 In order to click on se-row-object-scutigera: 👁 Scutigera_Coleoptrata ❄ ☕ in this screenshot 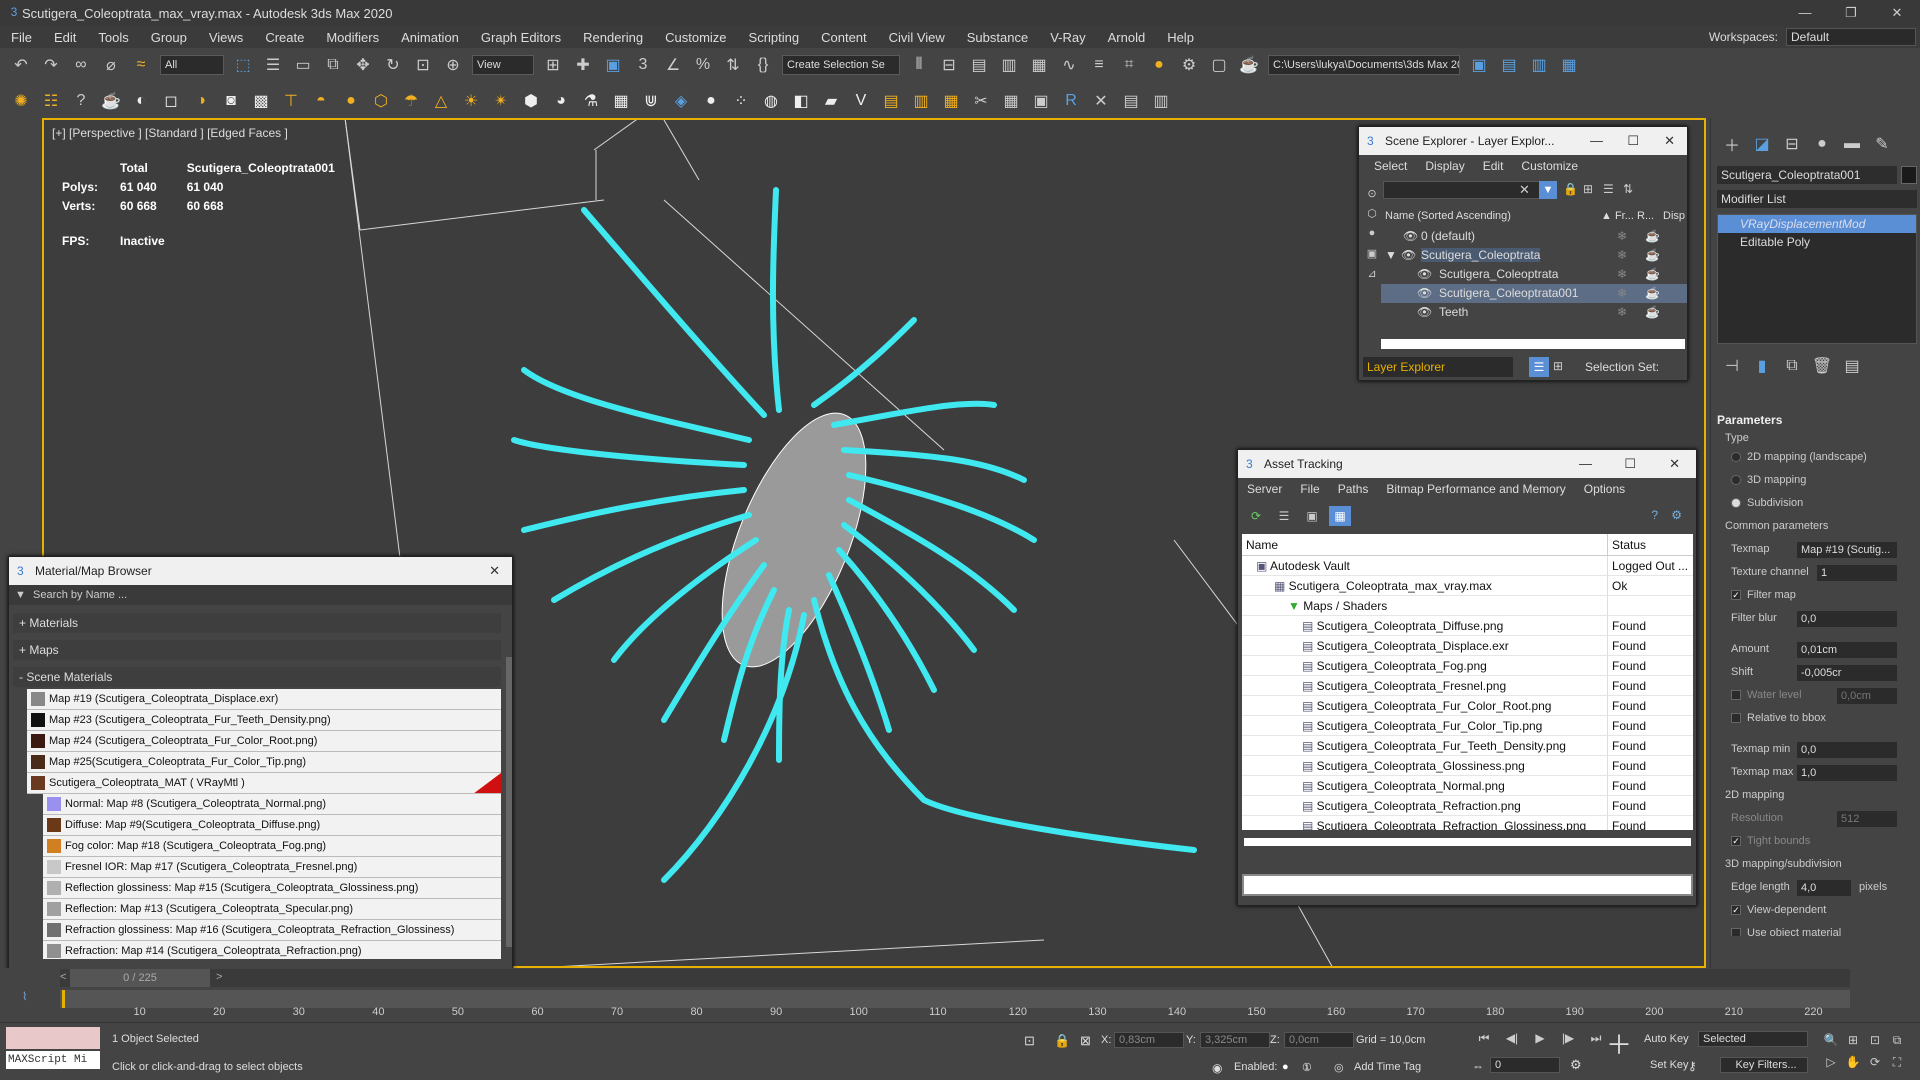, I will do `click(1534, 274)`.